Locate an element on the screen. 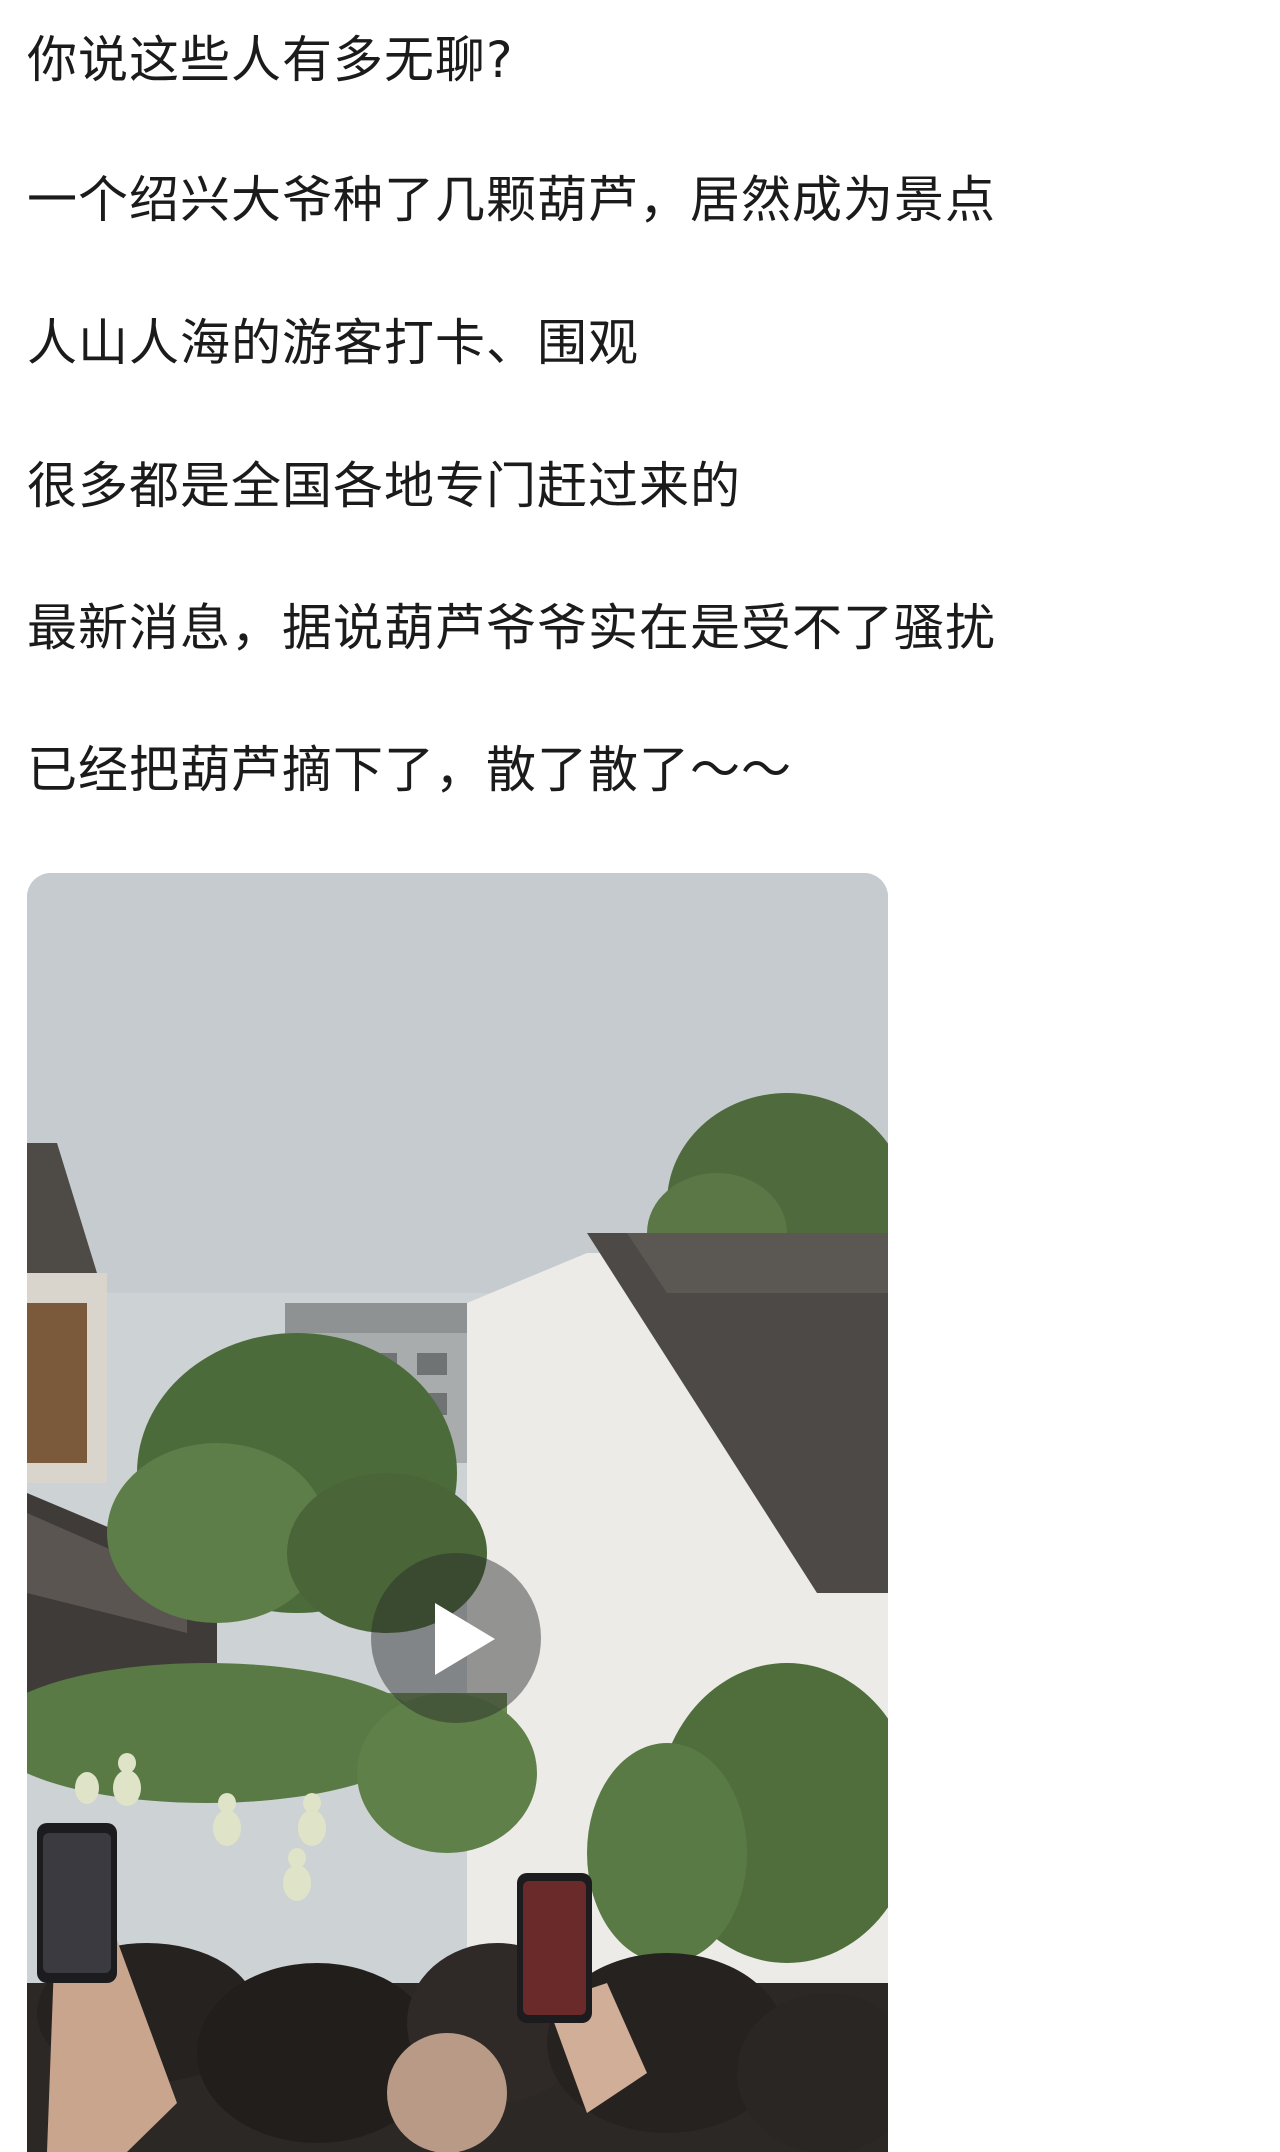 The width and height of the screenshot is (1280, 2152). play-icon is located at coordinates (465, 1639).